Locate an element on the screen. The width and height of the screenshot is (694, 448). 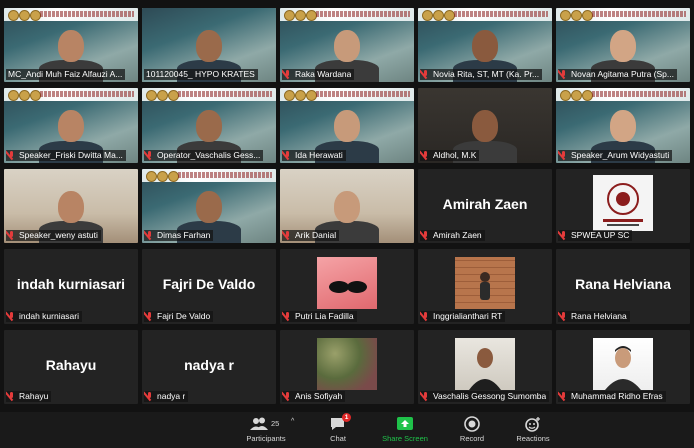
participant-tile: Ida Herawati is located at coordinates (347, 125).